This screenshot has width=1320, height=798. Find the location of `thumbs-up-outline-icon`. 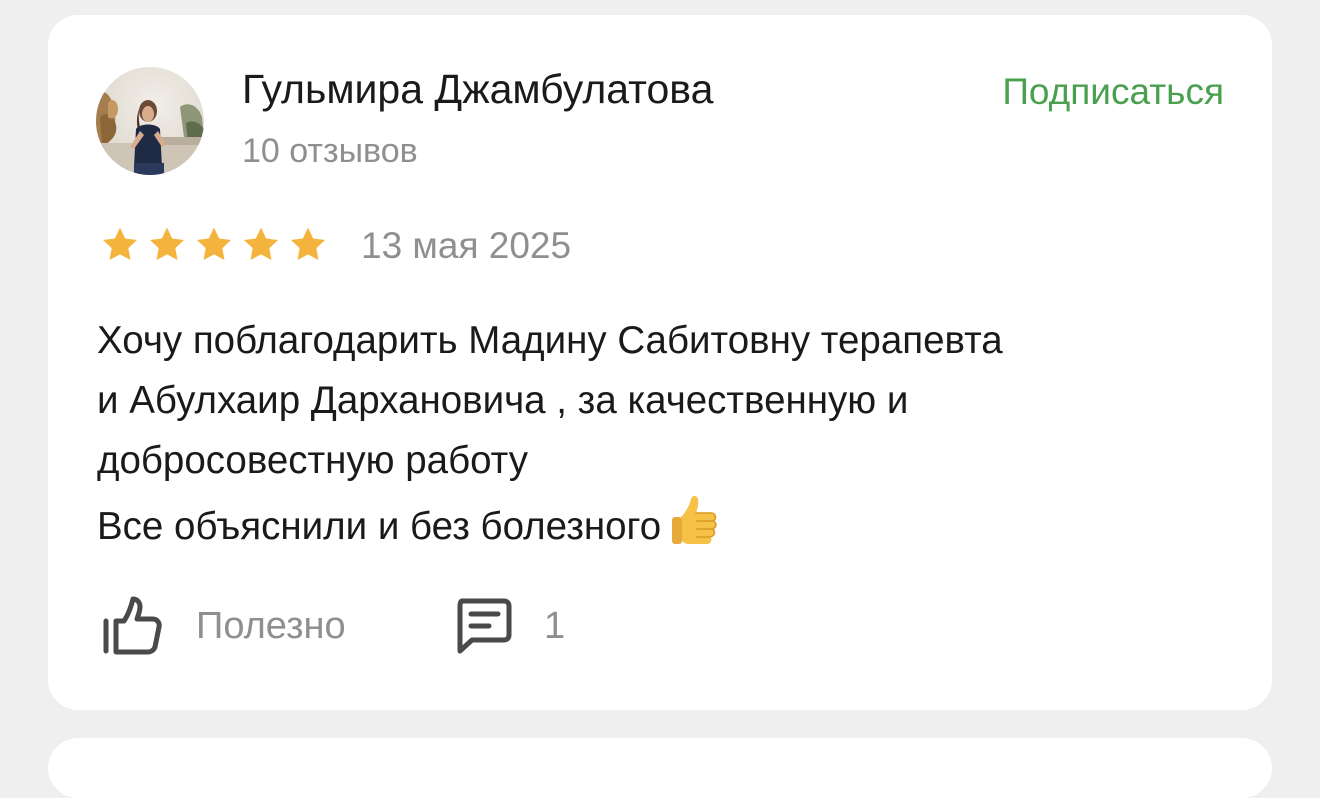

thumbs-up-outline-icon is located at coordinates (132, 625).